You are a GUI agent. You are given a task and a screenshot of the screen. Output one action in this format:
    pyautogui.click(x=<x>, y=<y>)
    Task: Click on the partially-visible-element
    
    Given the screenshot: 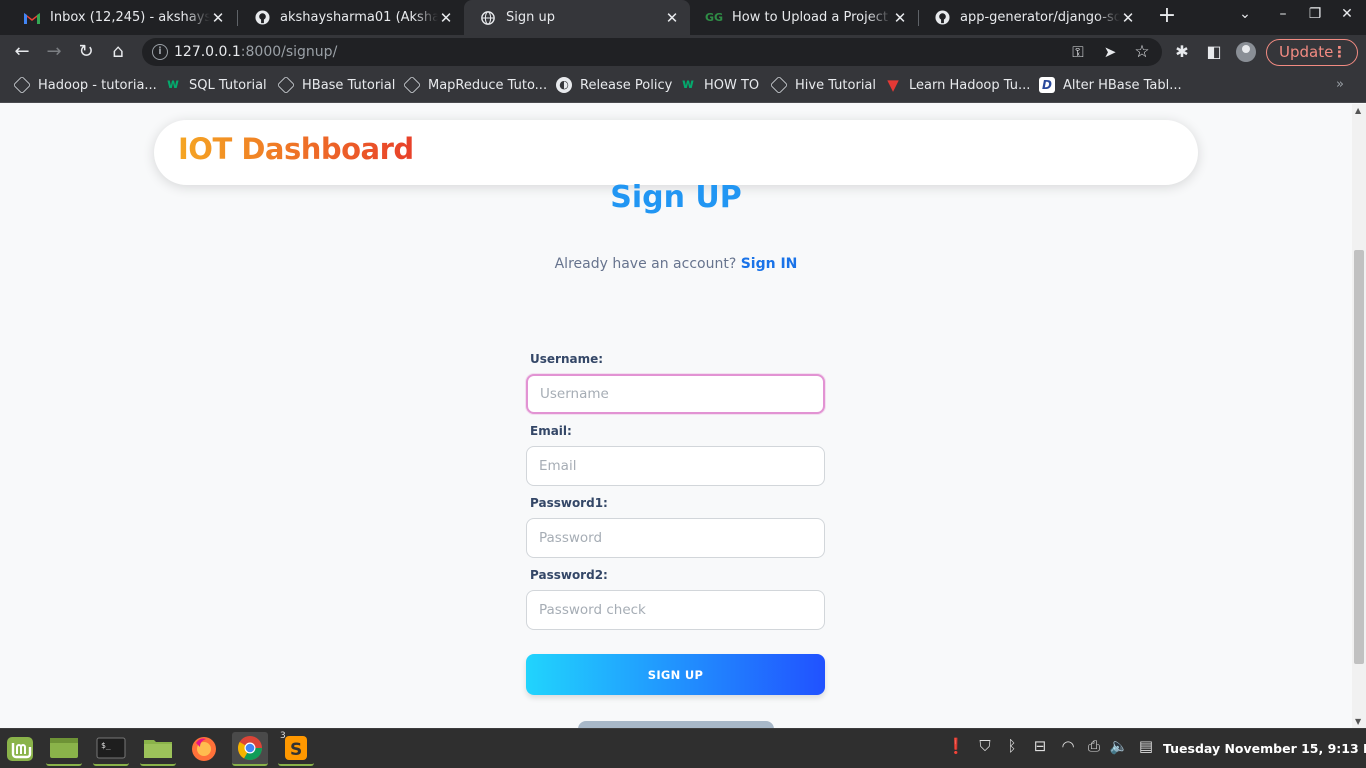 What is the action you would take?
    pyautogui.click(x=676, y=724)
    